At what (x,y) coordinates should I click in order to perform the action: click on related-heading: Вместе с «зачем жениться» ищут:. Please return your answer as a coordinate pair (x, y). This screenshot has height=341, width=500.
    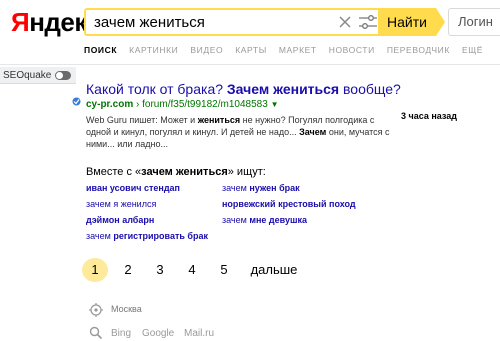
    Looking at the image, I should click on (246, 172).